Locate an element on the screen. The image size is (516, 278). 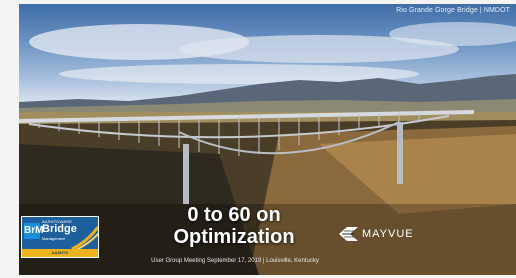
brm-footer-bar: AASHTO is located at coordinates (60, 253).